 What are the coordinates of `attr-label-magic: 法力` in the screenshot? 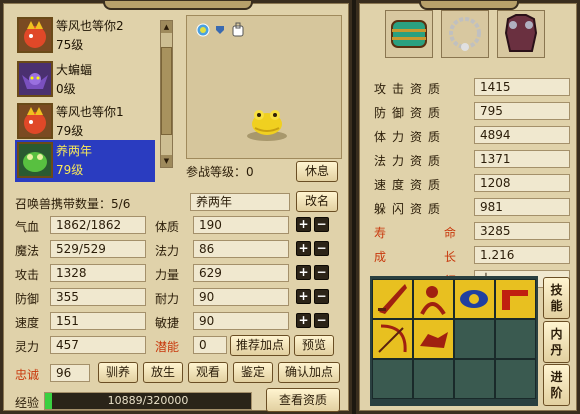 It's located at (167, 251).